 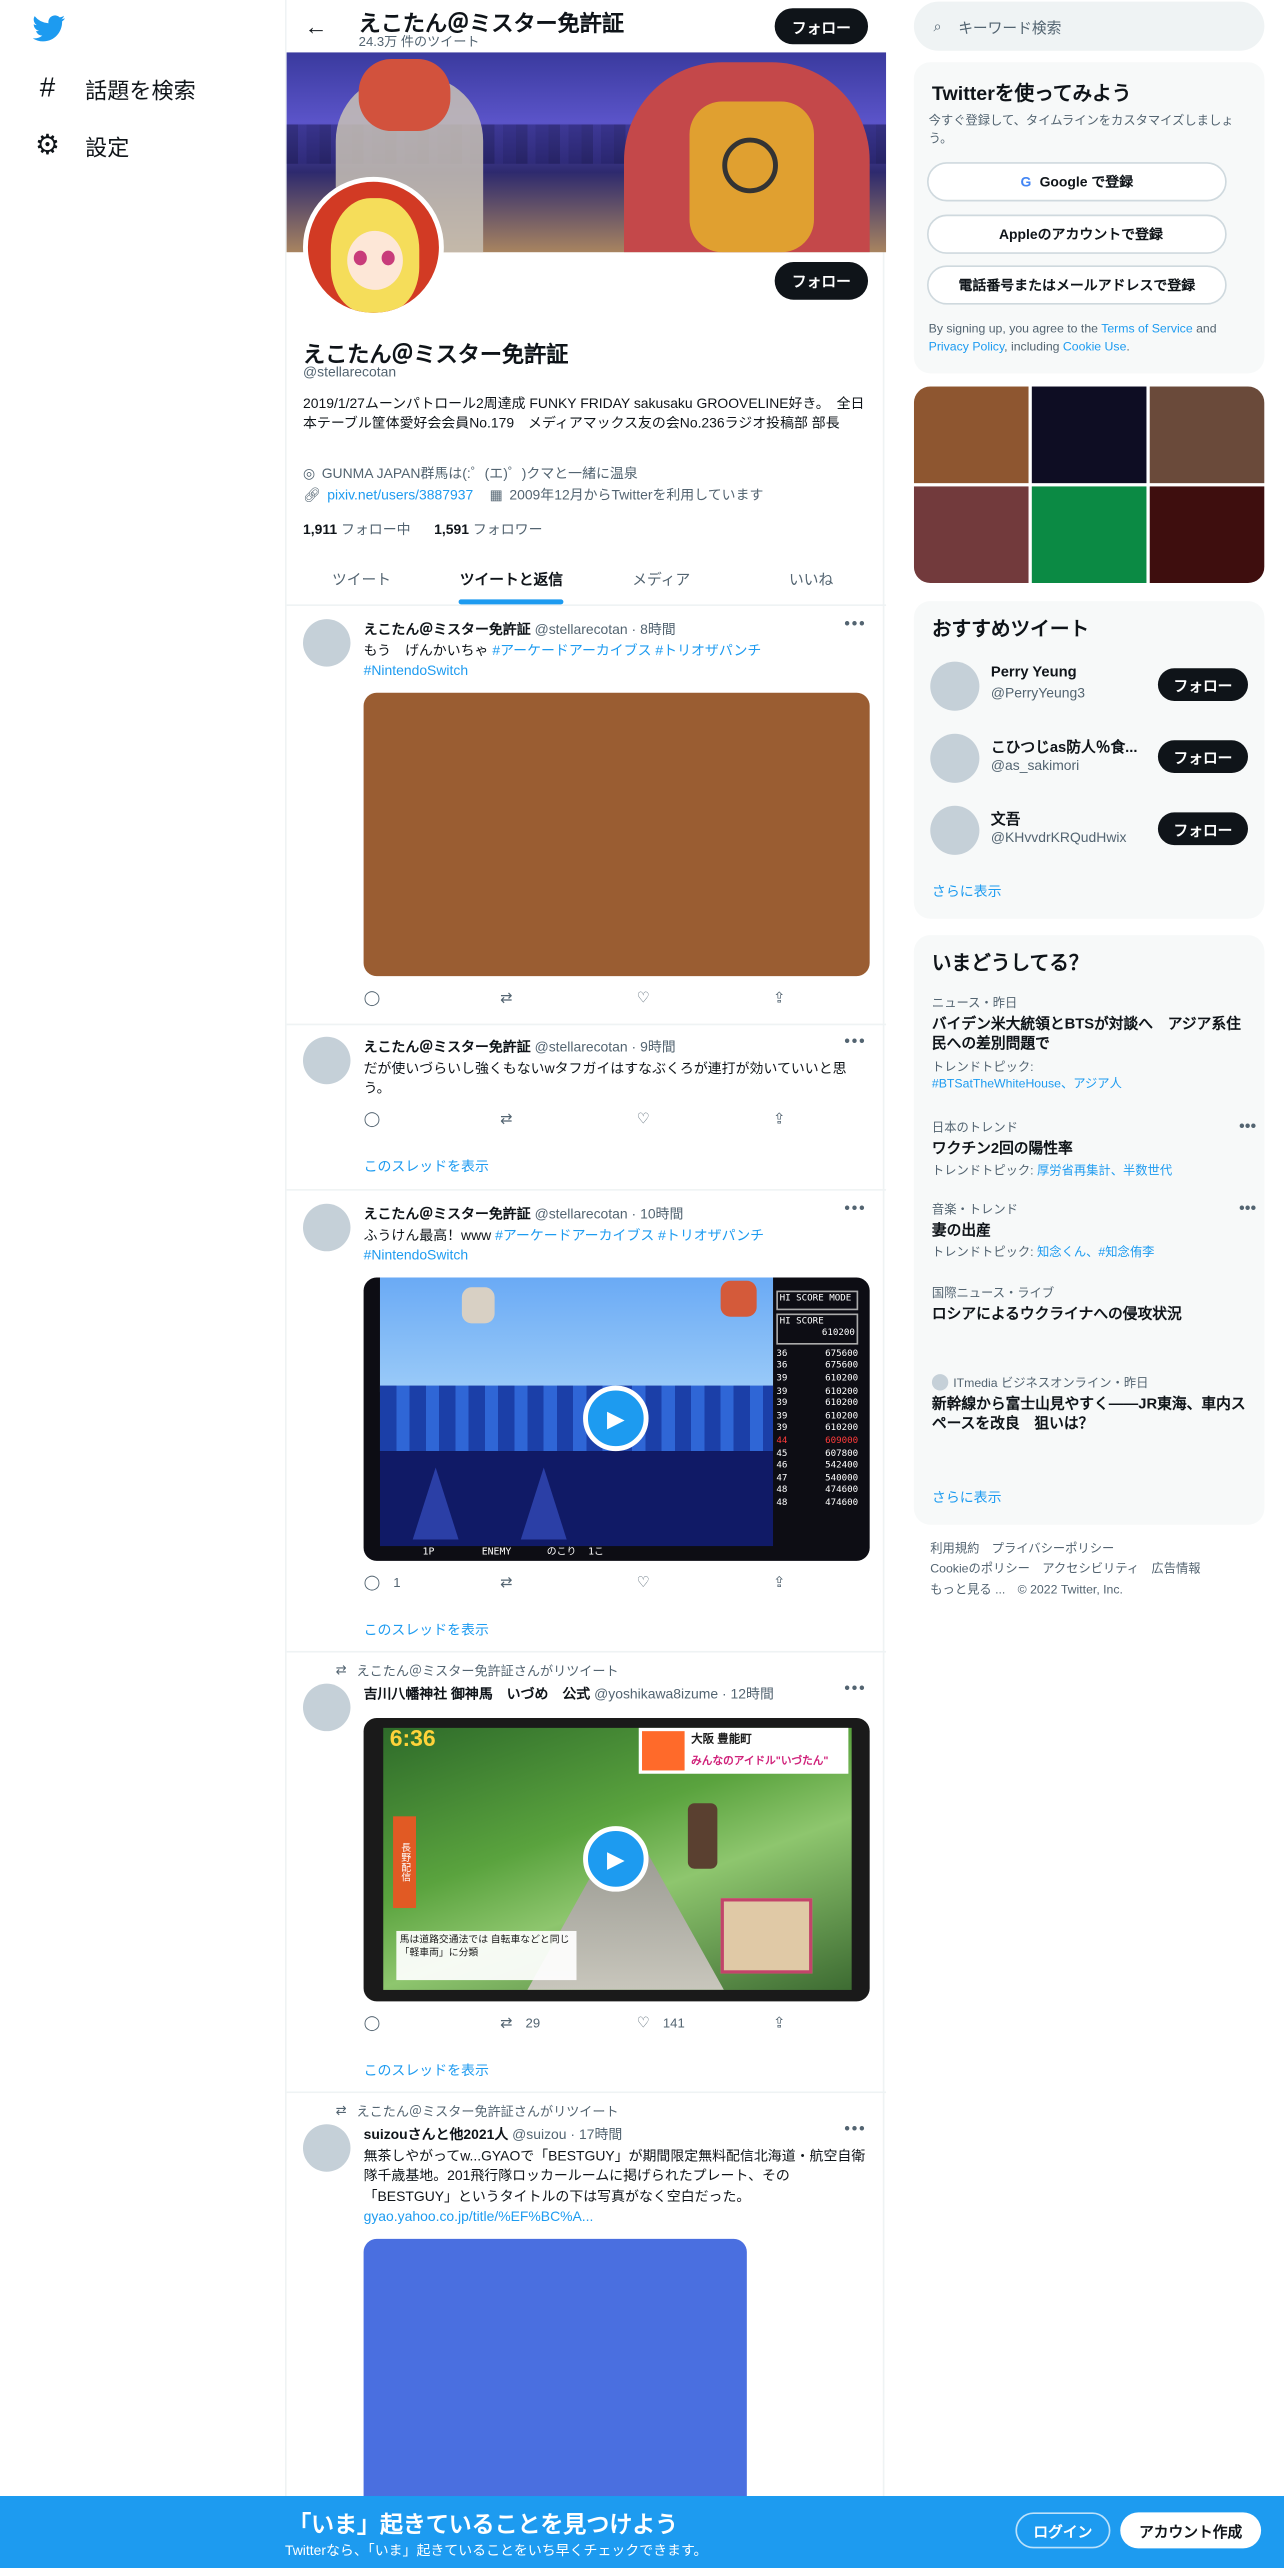 I want to click on tab-likes: いいね, so click(x=811, y=579).